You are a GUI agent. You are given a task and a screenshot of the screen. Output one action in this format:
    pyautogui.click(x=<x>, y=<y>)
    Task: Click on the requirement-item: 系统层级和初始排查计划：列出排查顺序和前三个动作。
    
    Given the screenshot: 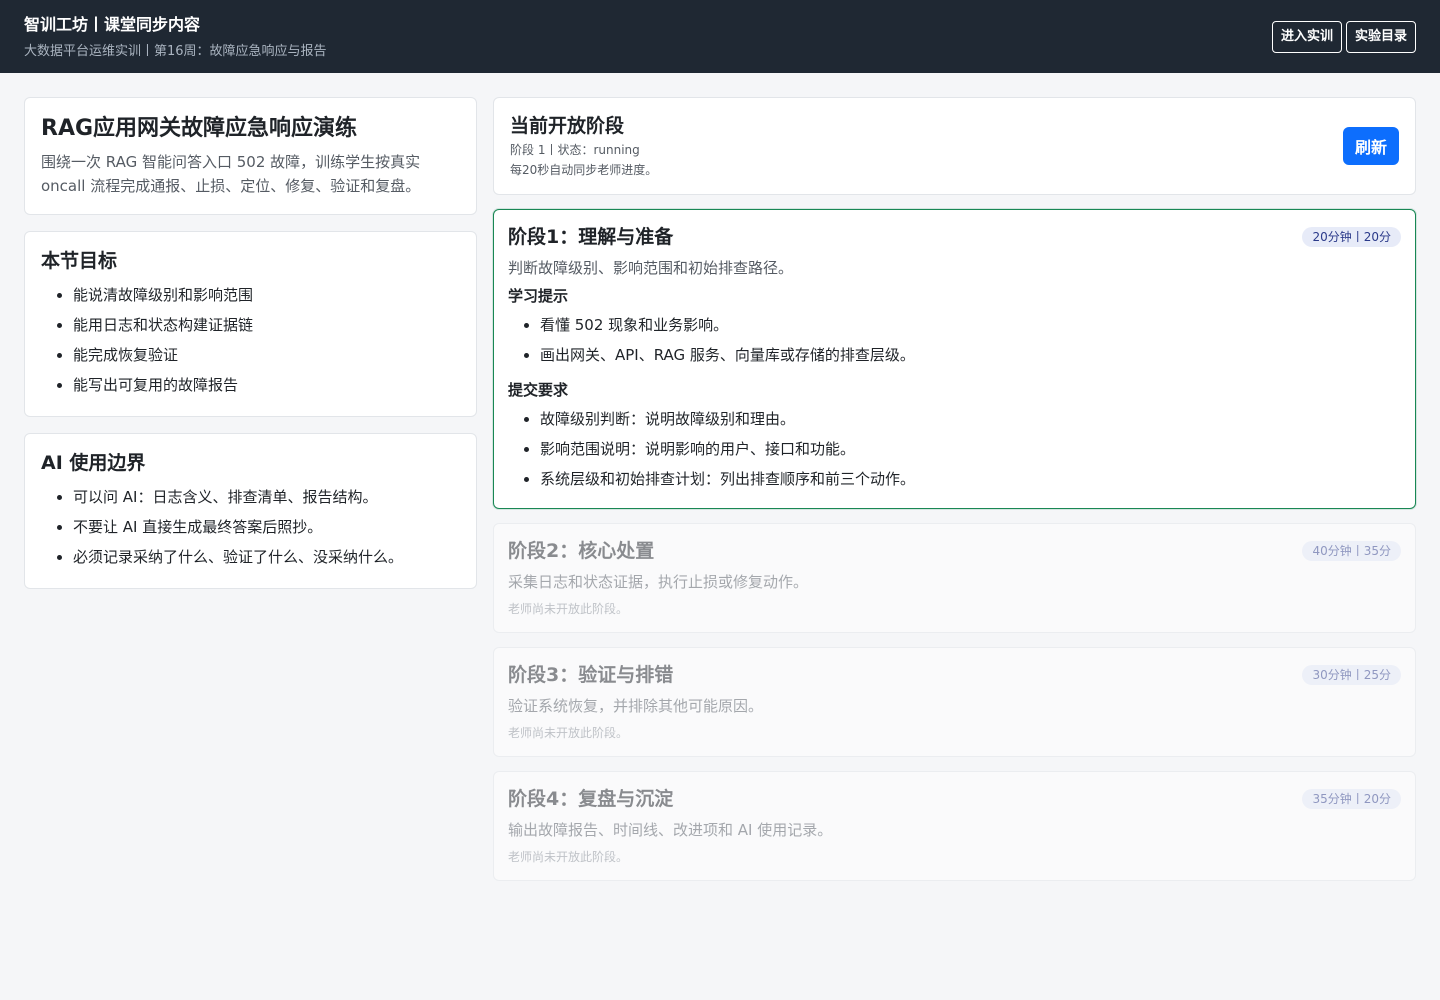 What is the action you would take?
    pyautogui.click(x=970, y=479)
    